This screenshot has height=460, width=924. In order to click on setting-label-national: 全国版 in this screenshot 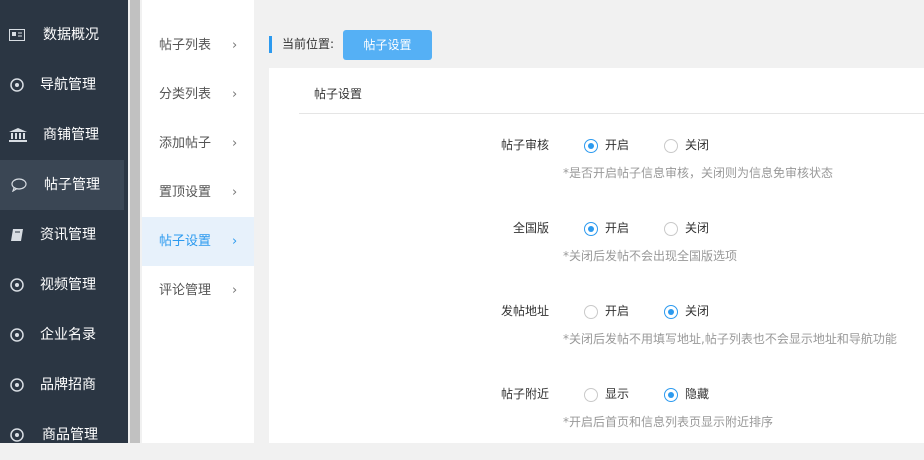, I will do `click(530, 228)`.